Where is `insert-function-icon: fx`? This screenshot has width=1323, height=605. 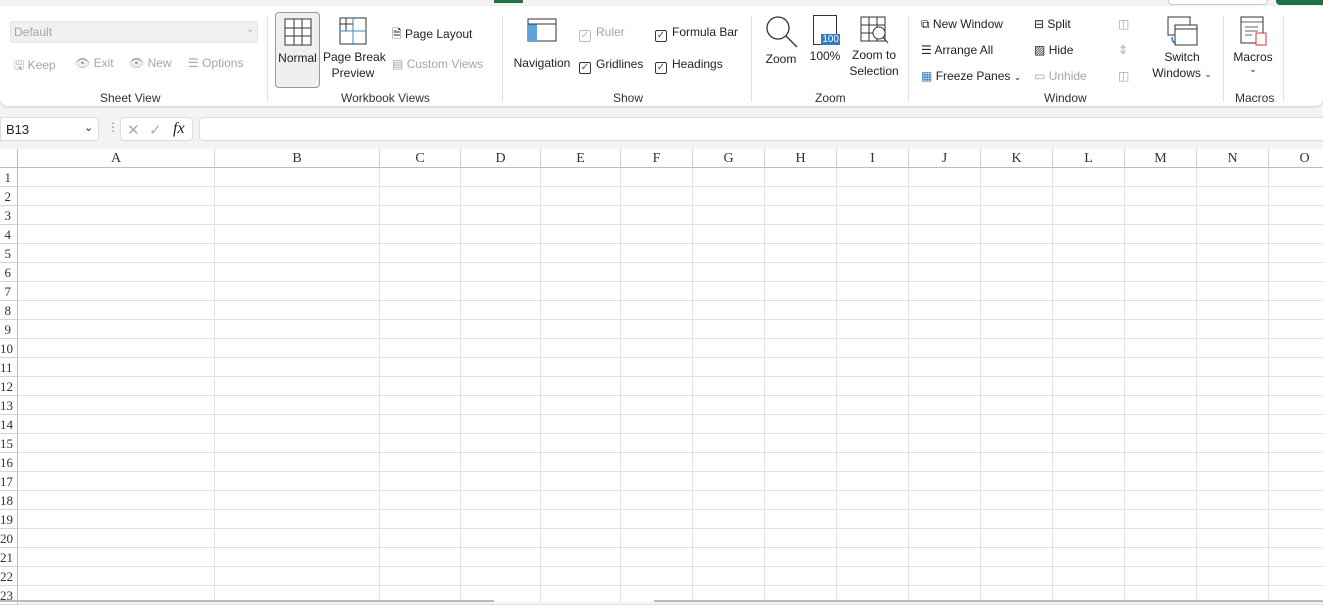 insert-function-icon: fx is located at coordinates (179, 129).